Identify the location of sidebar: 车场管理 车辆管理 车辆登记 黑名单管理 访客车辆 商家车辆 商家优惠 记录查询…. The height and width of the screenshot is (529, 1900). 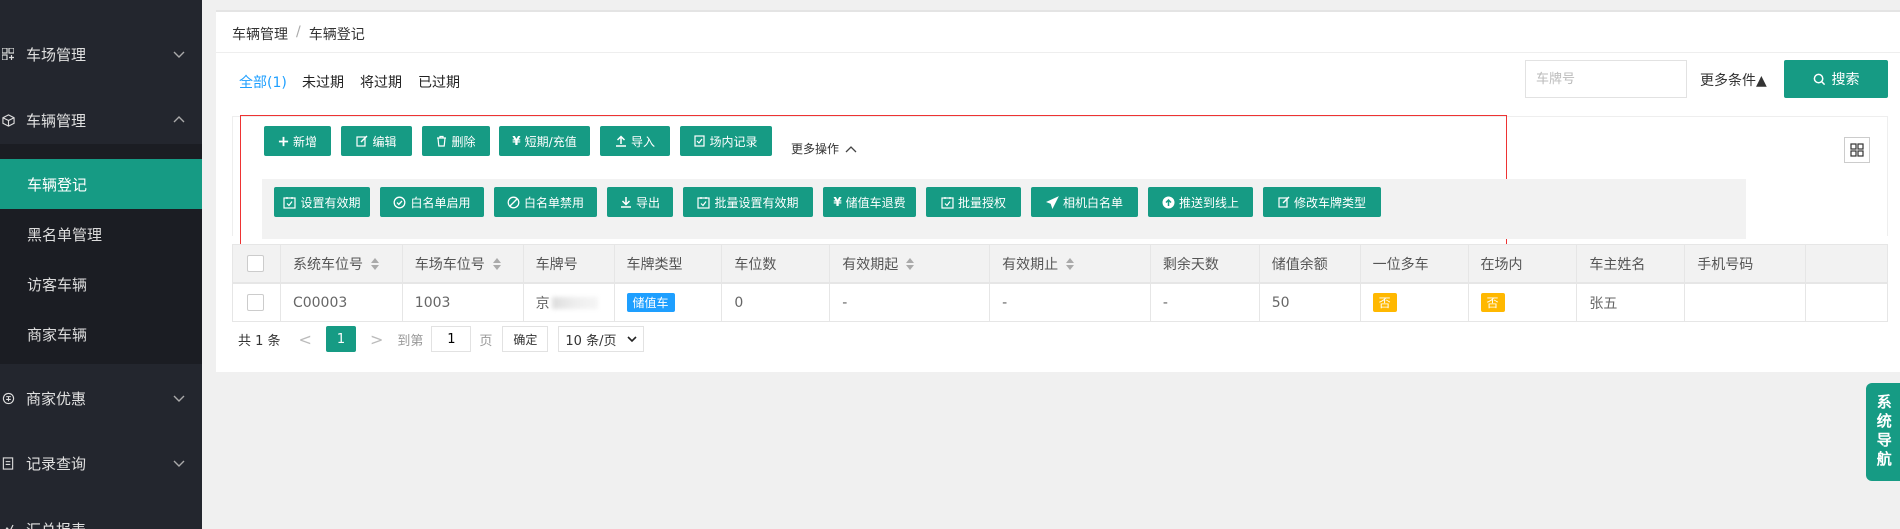
(101, 264).